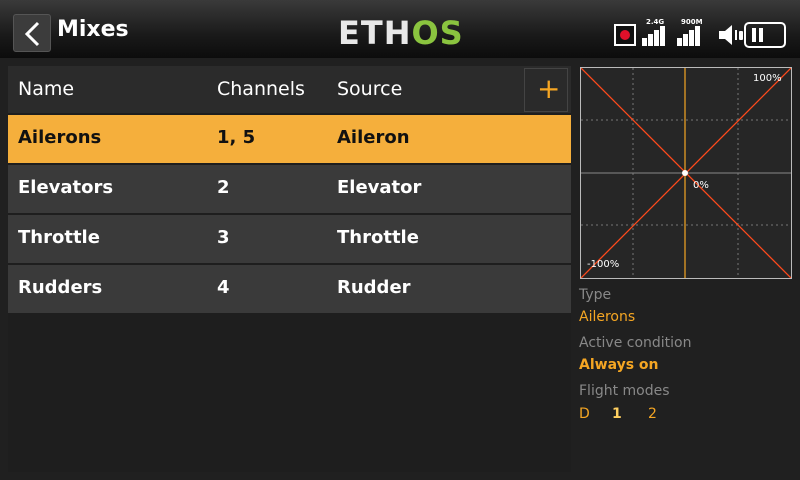 The width and height of the screenshot is (800, 480). Describe the element at coordinates (60, 137) in the screenshot. I see `row-name: Ailerons` at that location.